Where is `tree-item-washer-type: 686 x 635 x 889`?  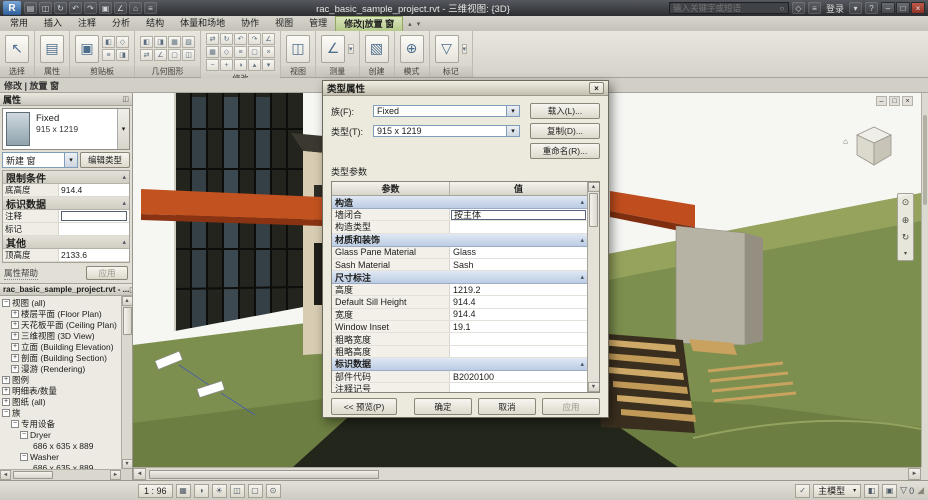
tree-item-washer-type: 686 x 635 x 889 is located at coordinates (60, 466).